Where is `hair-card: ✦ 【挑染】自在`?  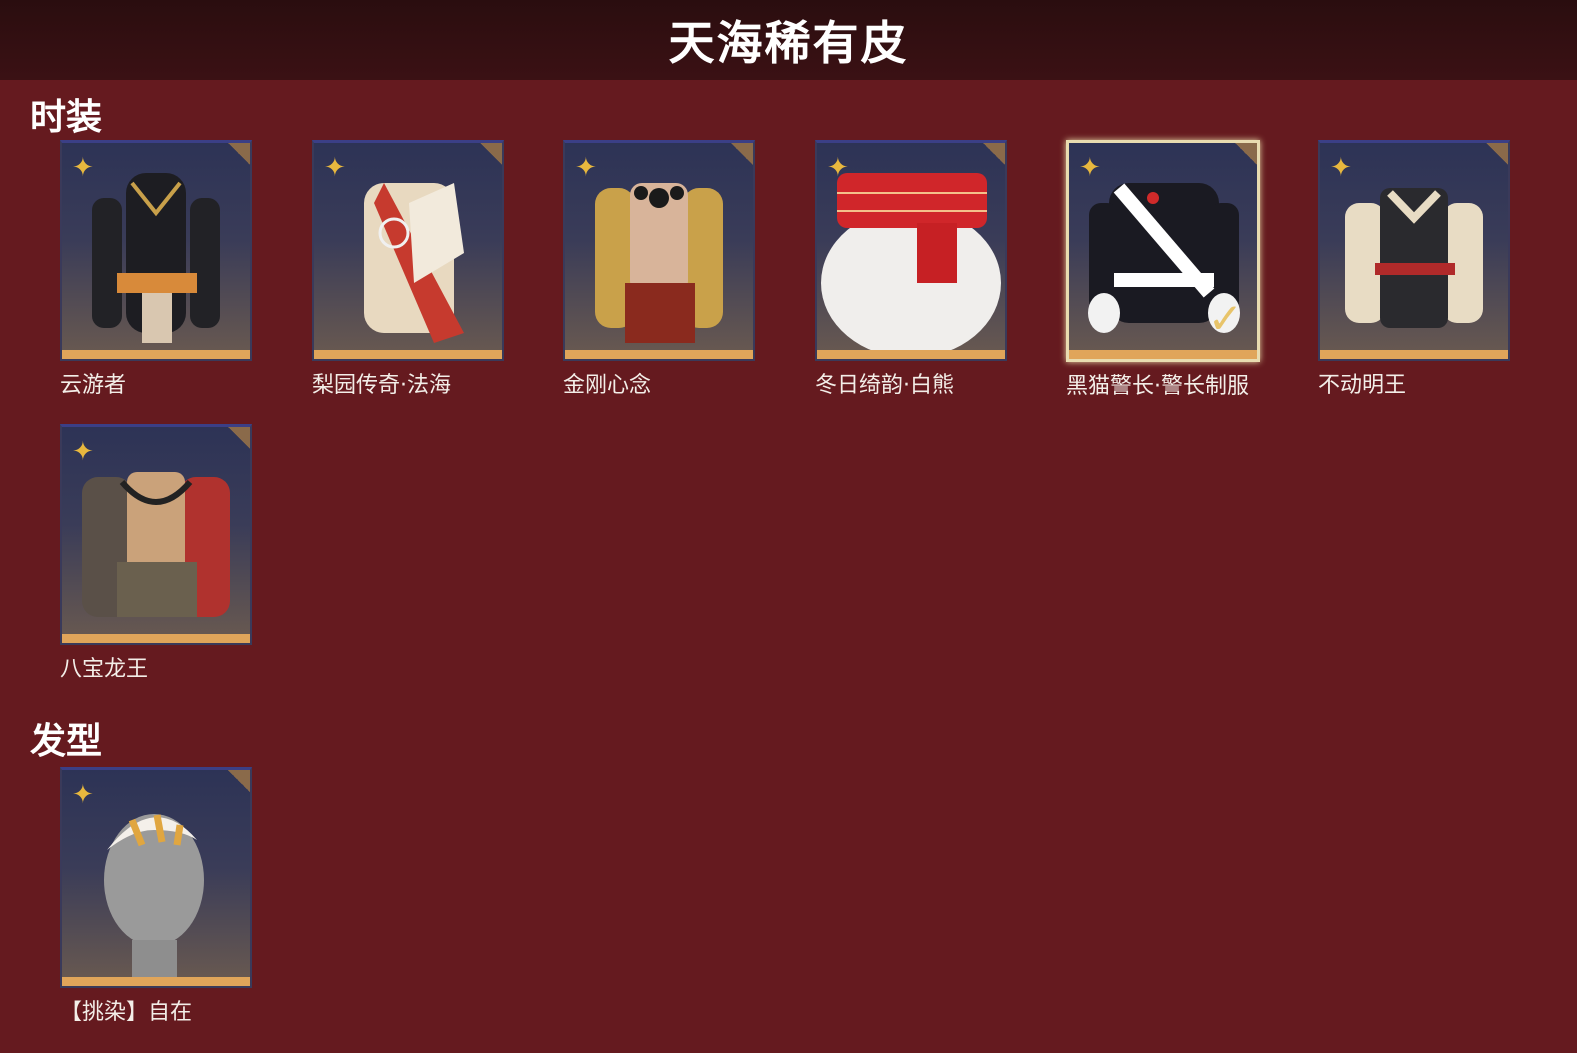 hair-card: ✦ 【挑染】自在 is located at coordinates (156, 896).